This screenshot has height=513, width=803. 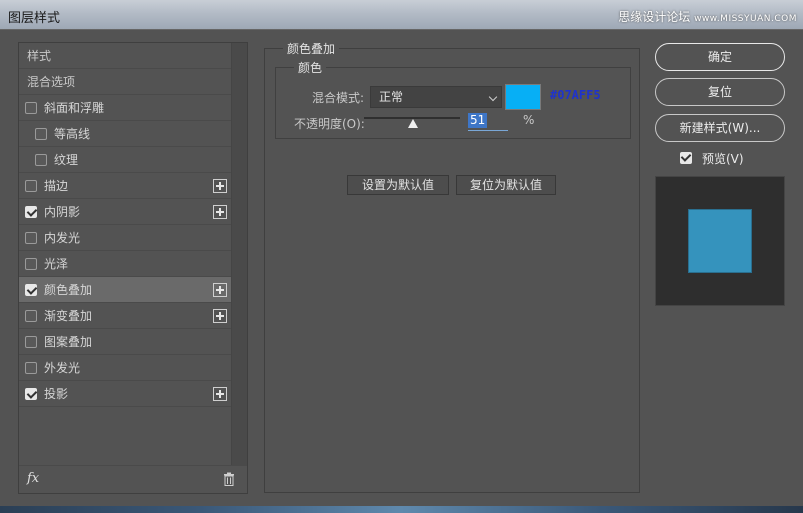 What do you see at coordinates (529, 120) in the screenshot?
I see `opacity-unit: %` at bounding box center [529, 120].